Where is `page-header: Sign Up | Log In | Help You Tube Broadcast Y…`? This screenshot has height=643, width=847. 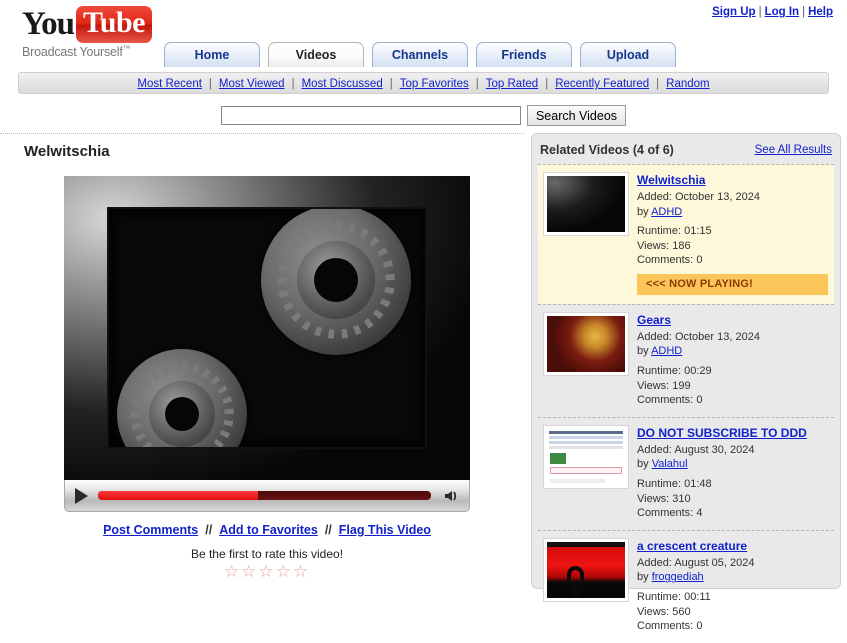
page-header: Sign Up | Log In | Help You Tube Broadcast Y… is located at coordinates (423, 47).